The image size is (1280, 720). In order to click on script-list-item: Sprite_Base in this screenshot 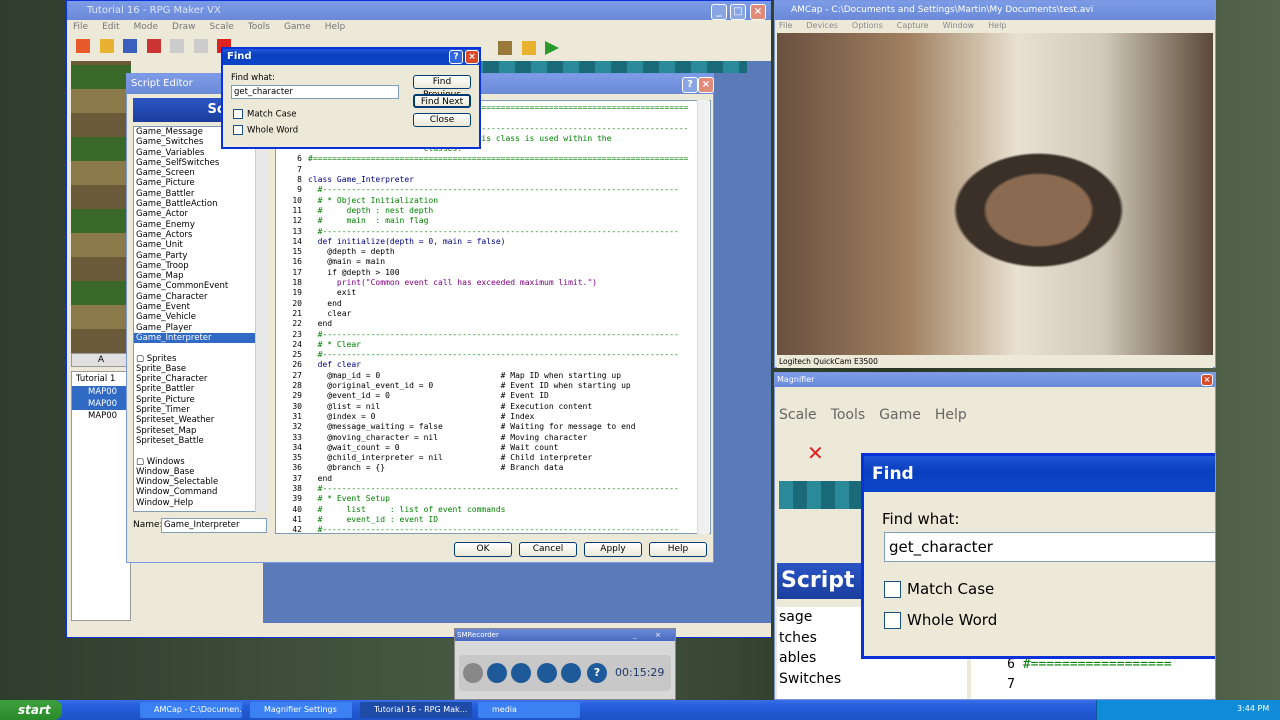, I will do `click(200, 369)`.